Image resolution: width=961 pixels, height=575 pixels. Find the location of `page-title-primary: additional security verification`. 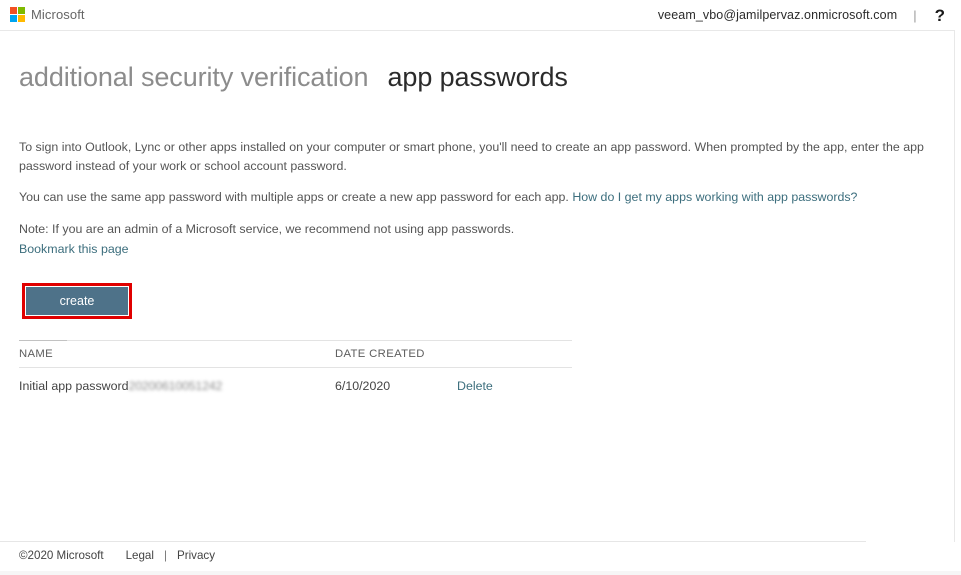

page-title-primary: additional security verification is located at coordinates (194, 77).